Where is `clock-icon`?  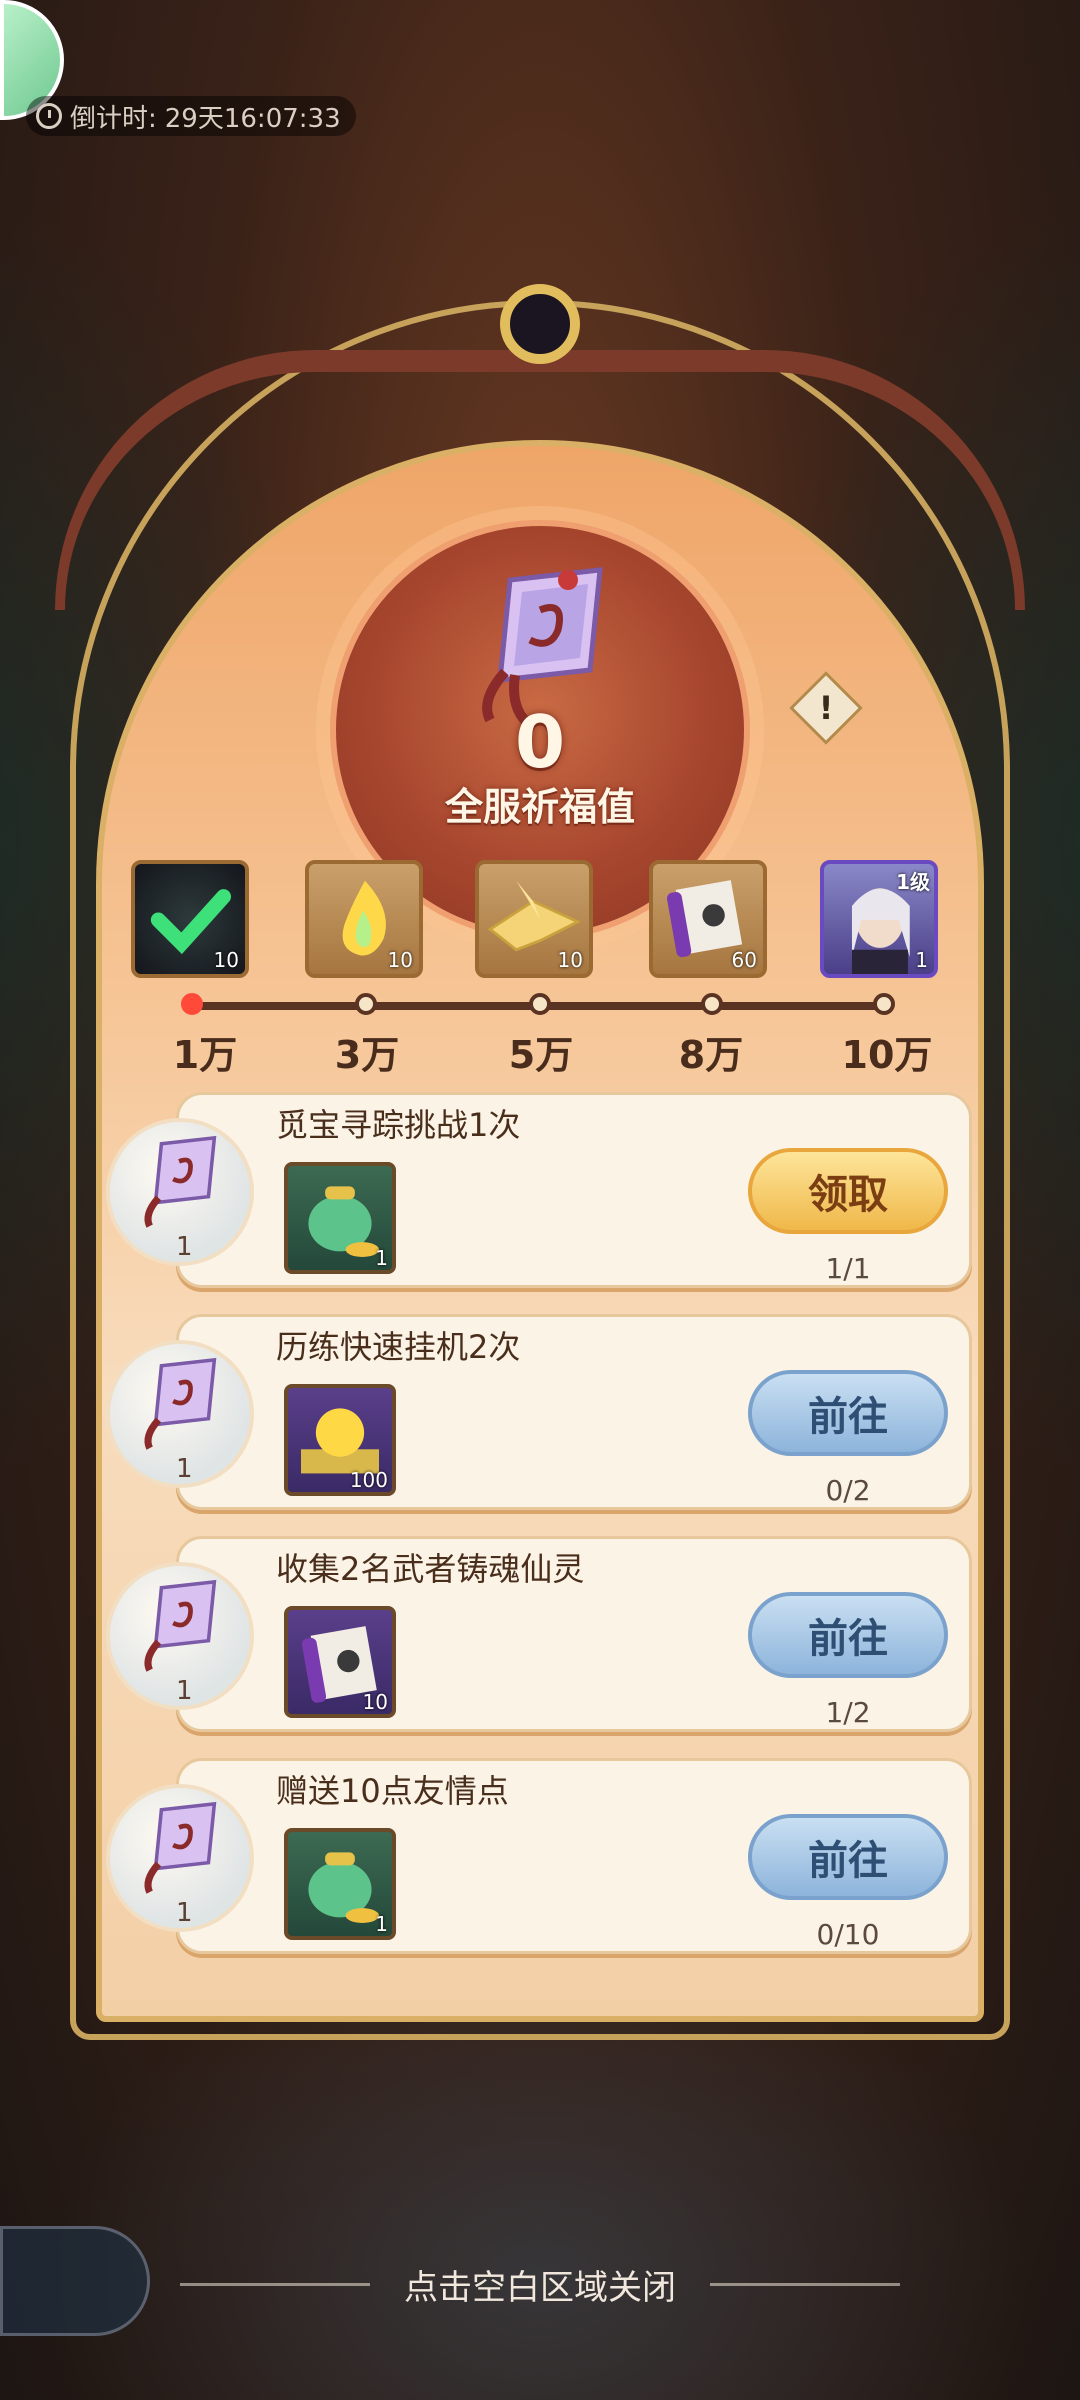
clock-icon is located at coordinates (49, 116).